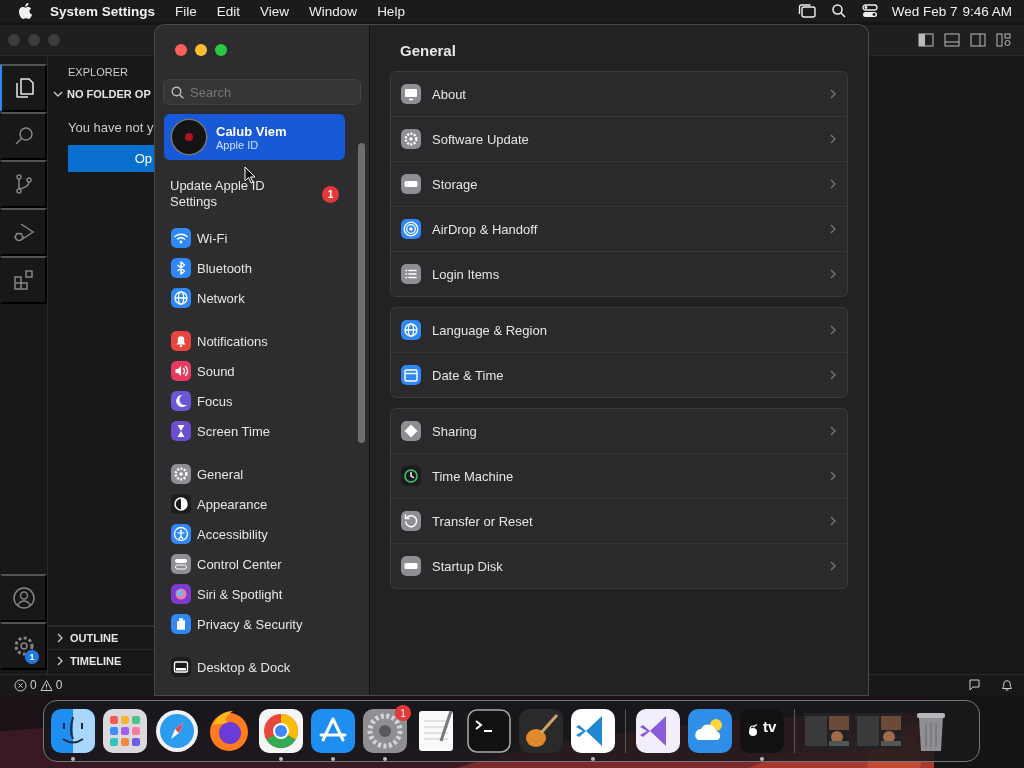 Image resolution: width=1024 pixels, height=768 pixels. Describe the element at coordinates (619, 521) in the screenshot. I see `settings-row: Transfer or Reset` at that location.